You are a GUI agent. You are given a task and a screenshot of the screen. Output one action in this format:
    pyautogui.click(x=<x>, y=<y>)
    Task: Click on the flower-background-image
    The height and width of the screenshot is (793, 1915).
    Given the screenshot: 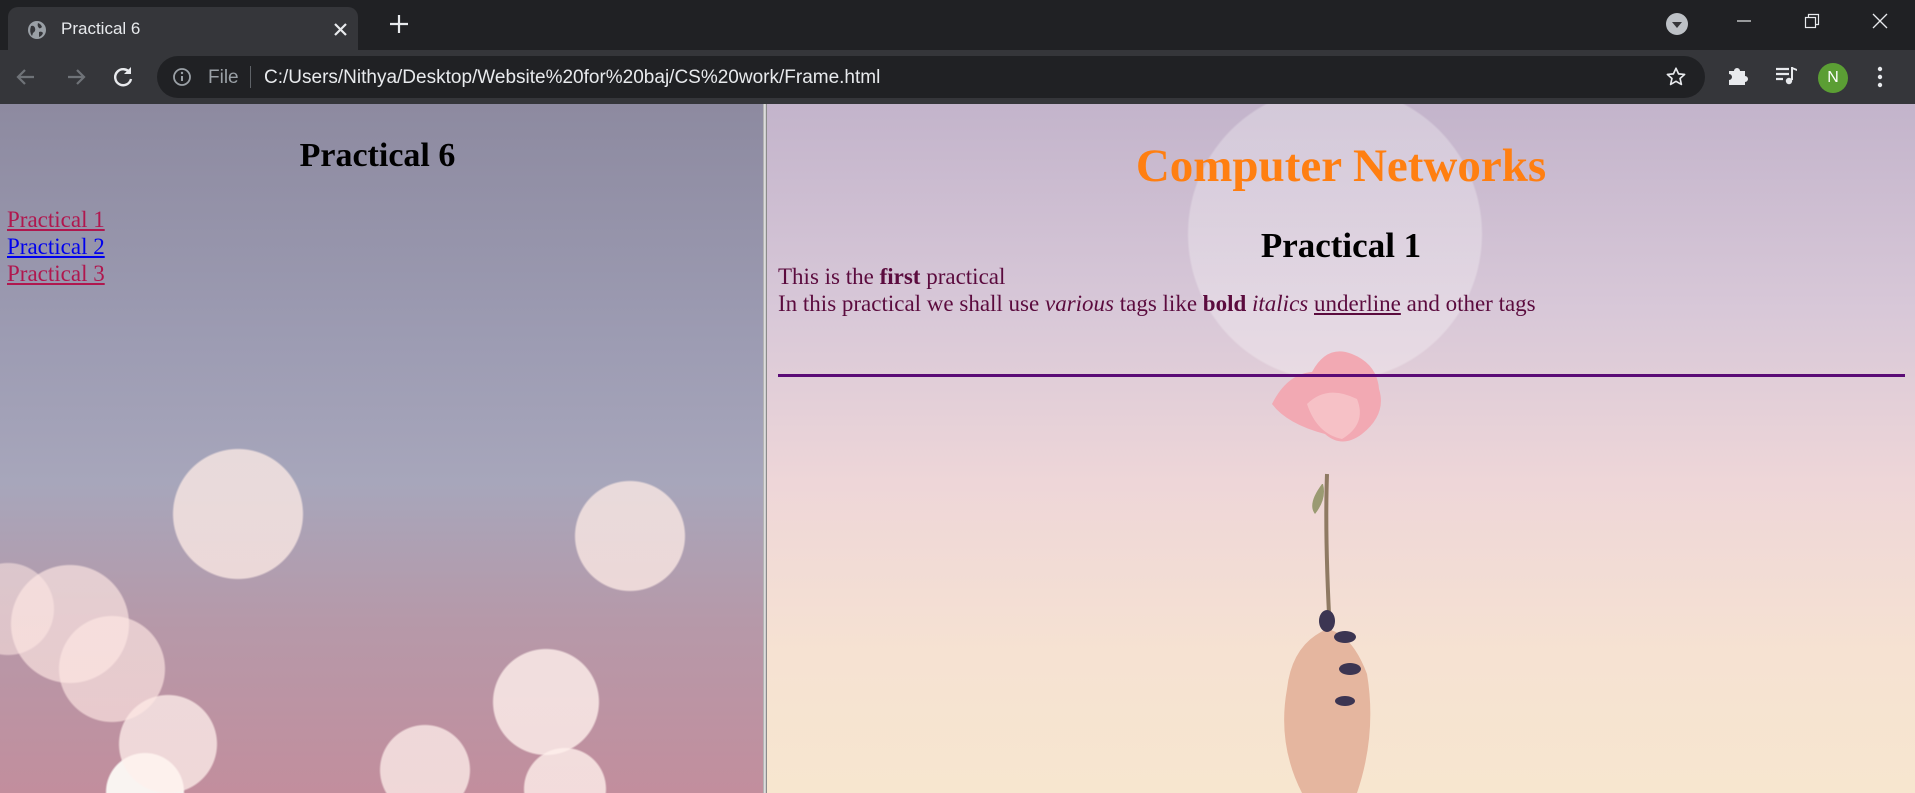 What is the action you would take?
    pyautogui.click(x=1326, y=572)
    